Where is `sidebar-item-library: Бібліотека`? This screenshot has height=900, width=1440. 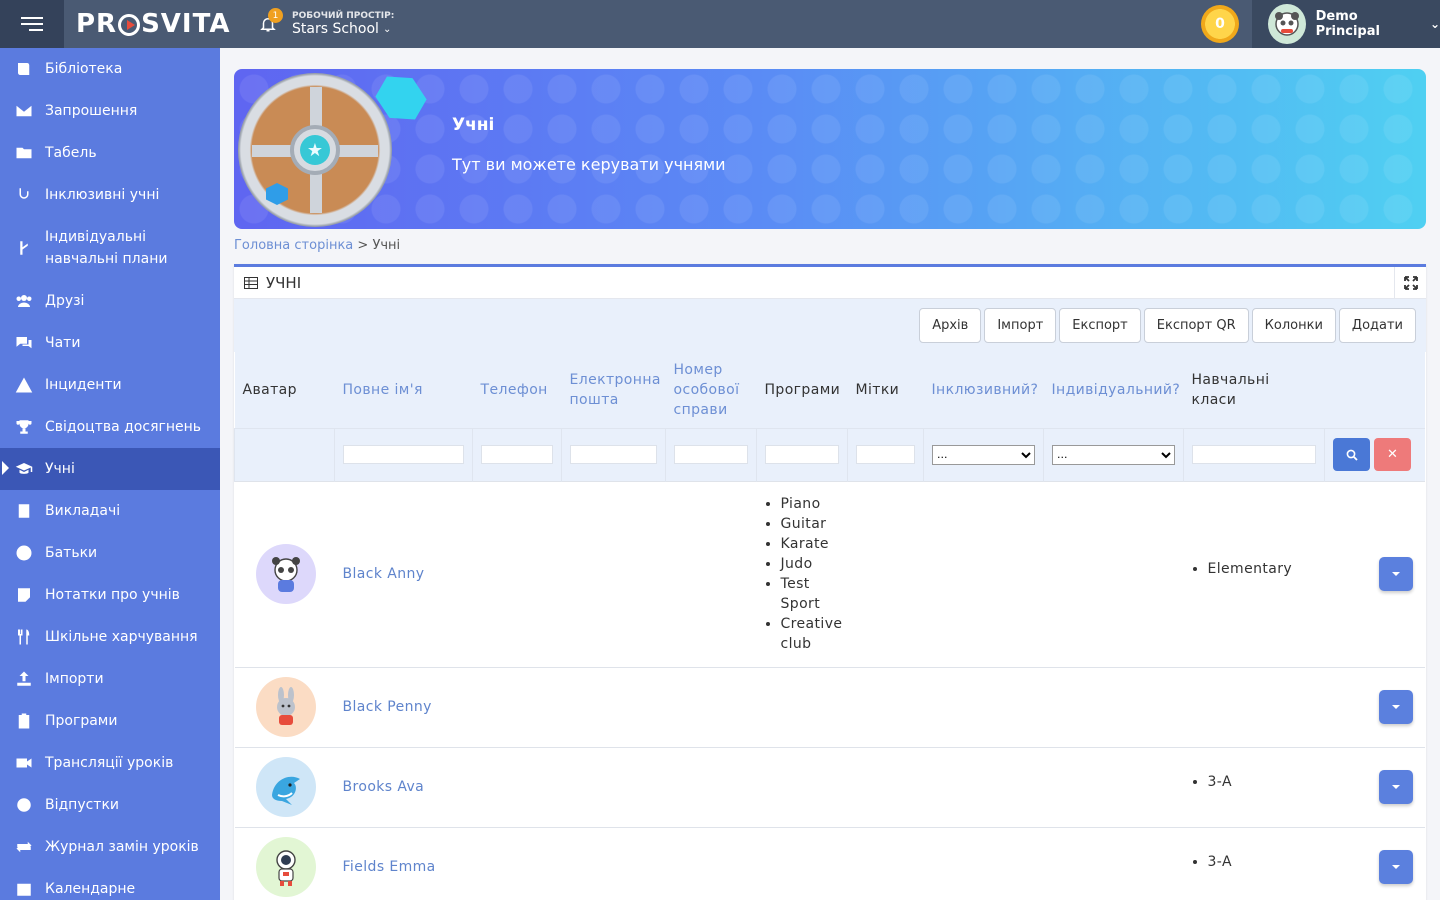 sidebar-item-library: Бібліотека is located at coordinates (110, 69).